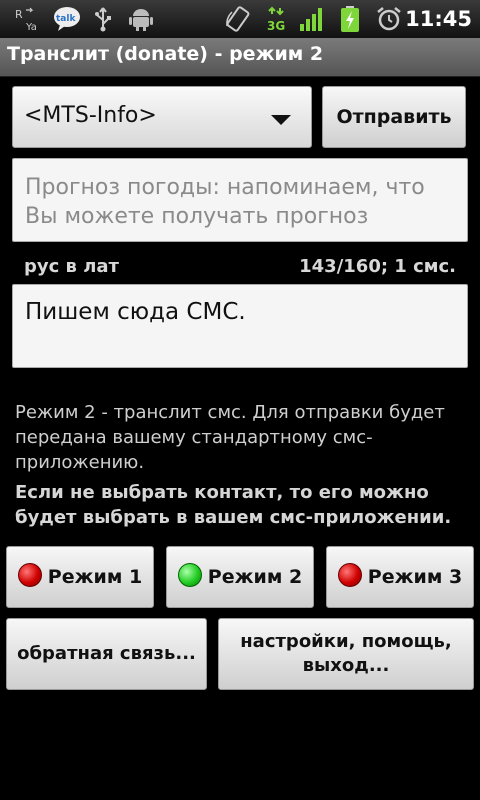 The height and width of the screenshot is (800, 480). Describe the element at coordinates (26, 19) in the screenshot. I see `translit-icon: R Ya` at that location.